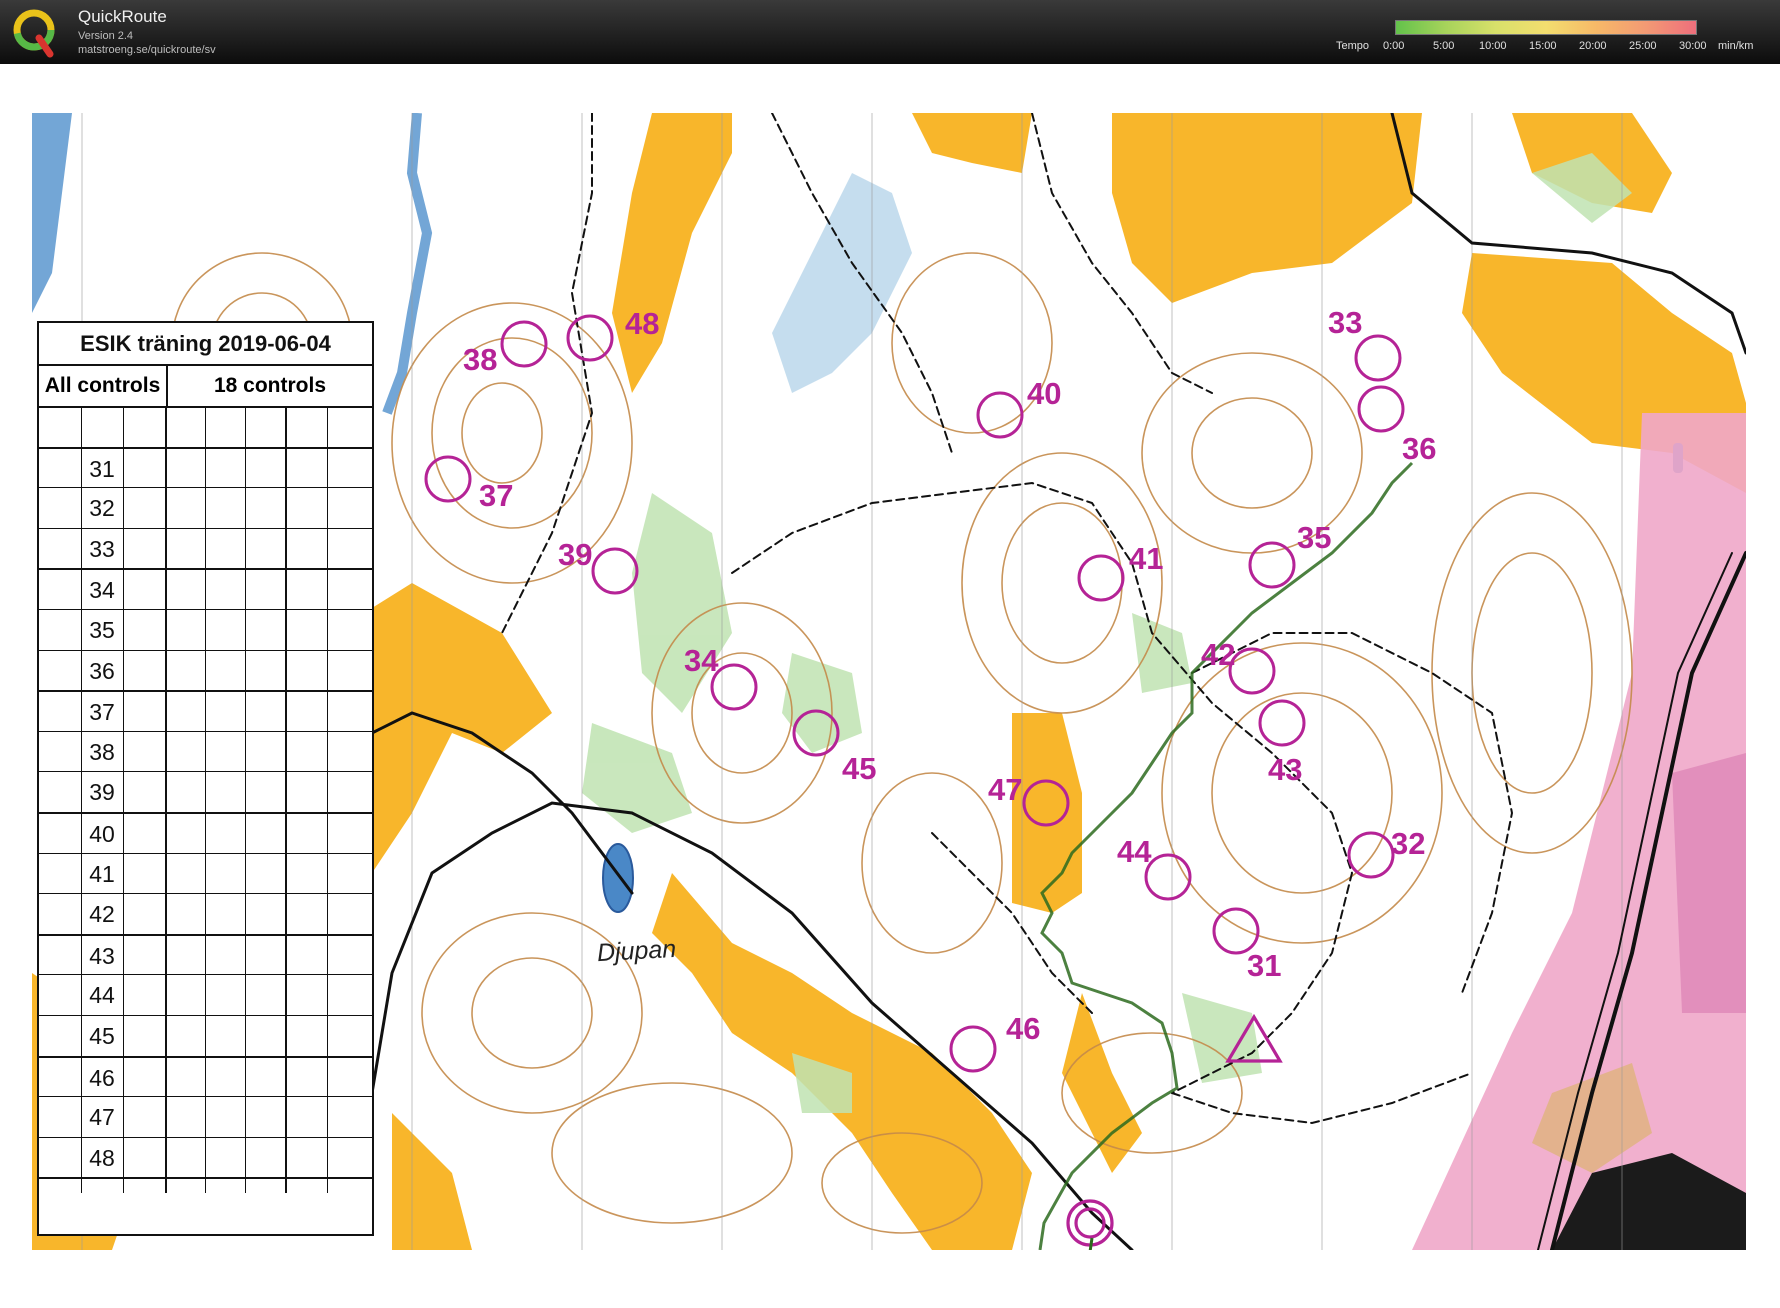 This screenshot has height=1308, width=1780. Describe the element at coordinates (103, 386) in the screenshot. I see `all-controls-label: All controls` at that location.